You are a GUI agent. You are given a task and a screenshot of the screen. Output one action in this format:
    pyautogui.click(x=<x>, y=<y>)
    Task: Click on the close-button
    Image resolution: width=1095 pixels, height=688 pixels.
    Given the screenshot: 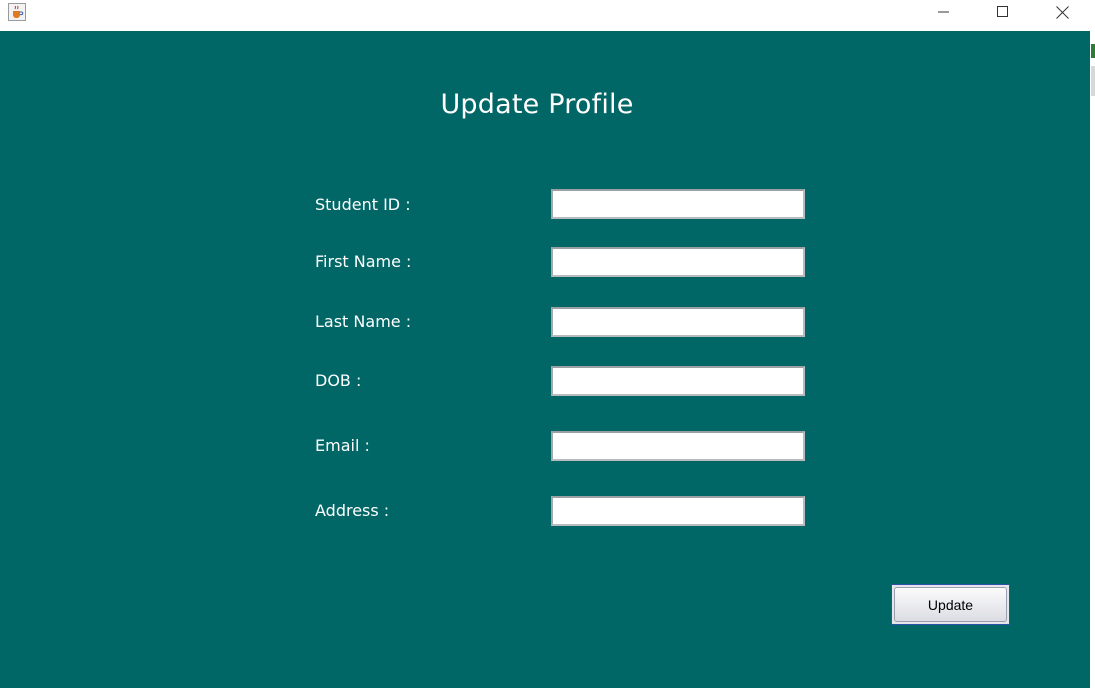 What is the action you would take?
    pyautogui.click(x=1062, y=12)
    